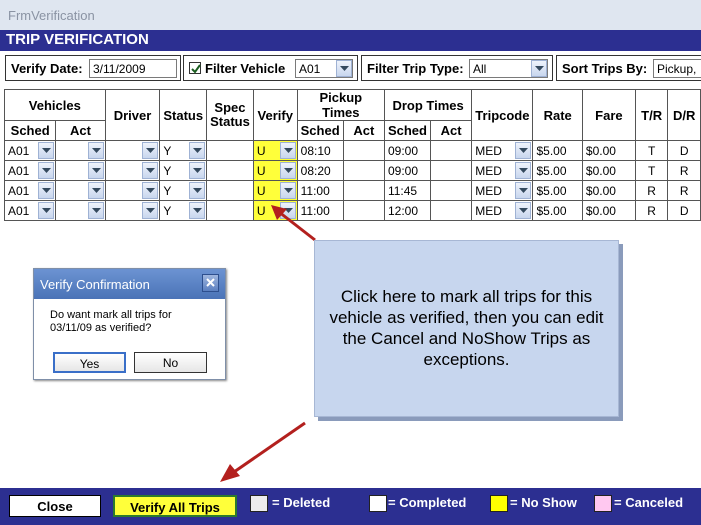  Describe the element at coordinates (378, 503) in the screenshot. I see `legend-completed-swatch` at that location.